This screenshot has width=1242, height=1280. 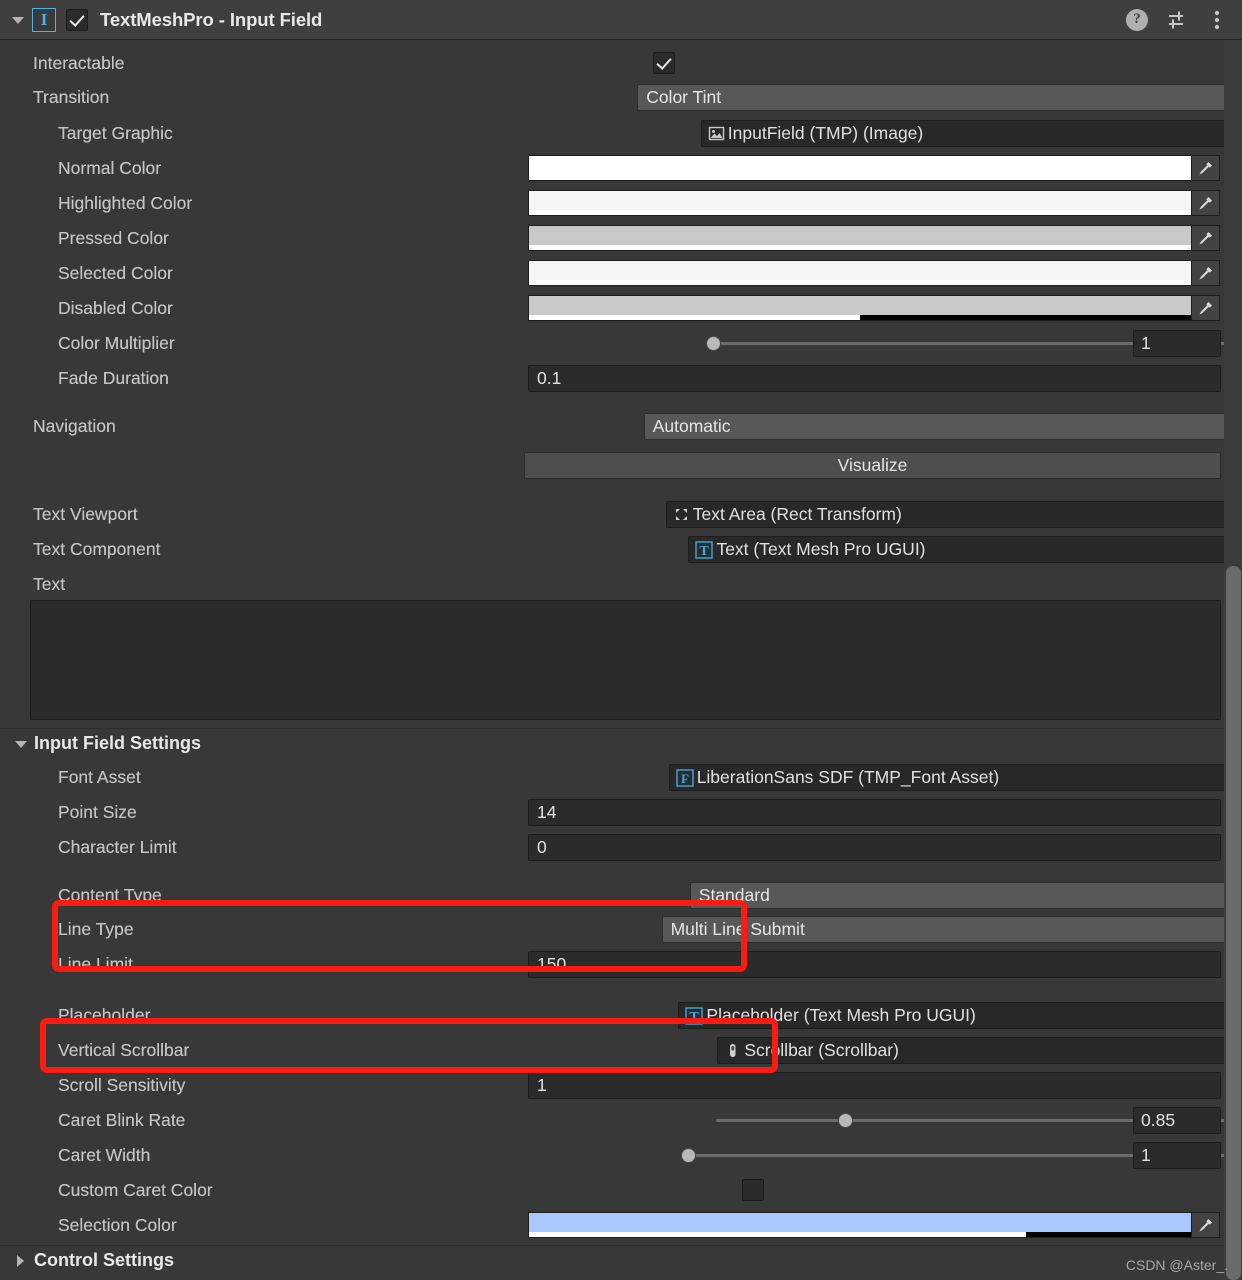 What do you see at coordinates (685, 778) in the screenshot?
I see `svg-text: F` at bounding box center [685, 778].